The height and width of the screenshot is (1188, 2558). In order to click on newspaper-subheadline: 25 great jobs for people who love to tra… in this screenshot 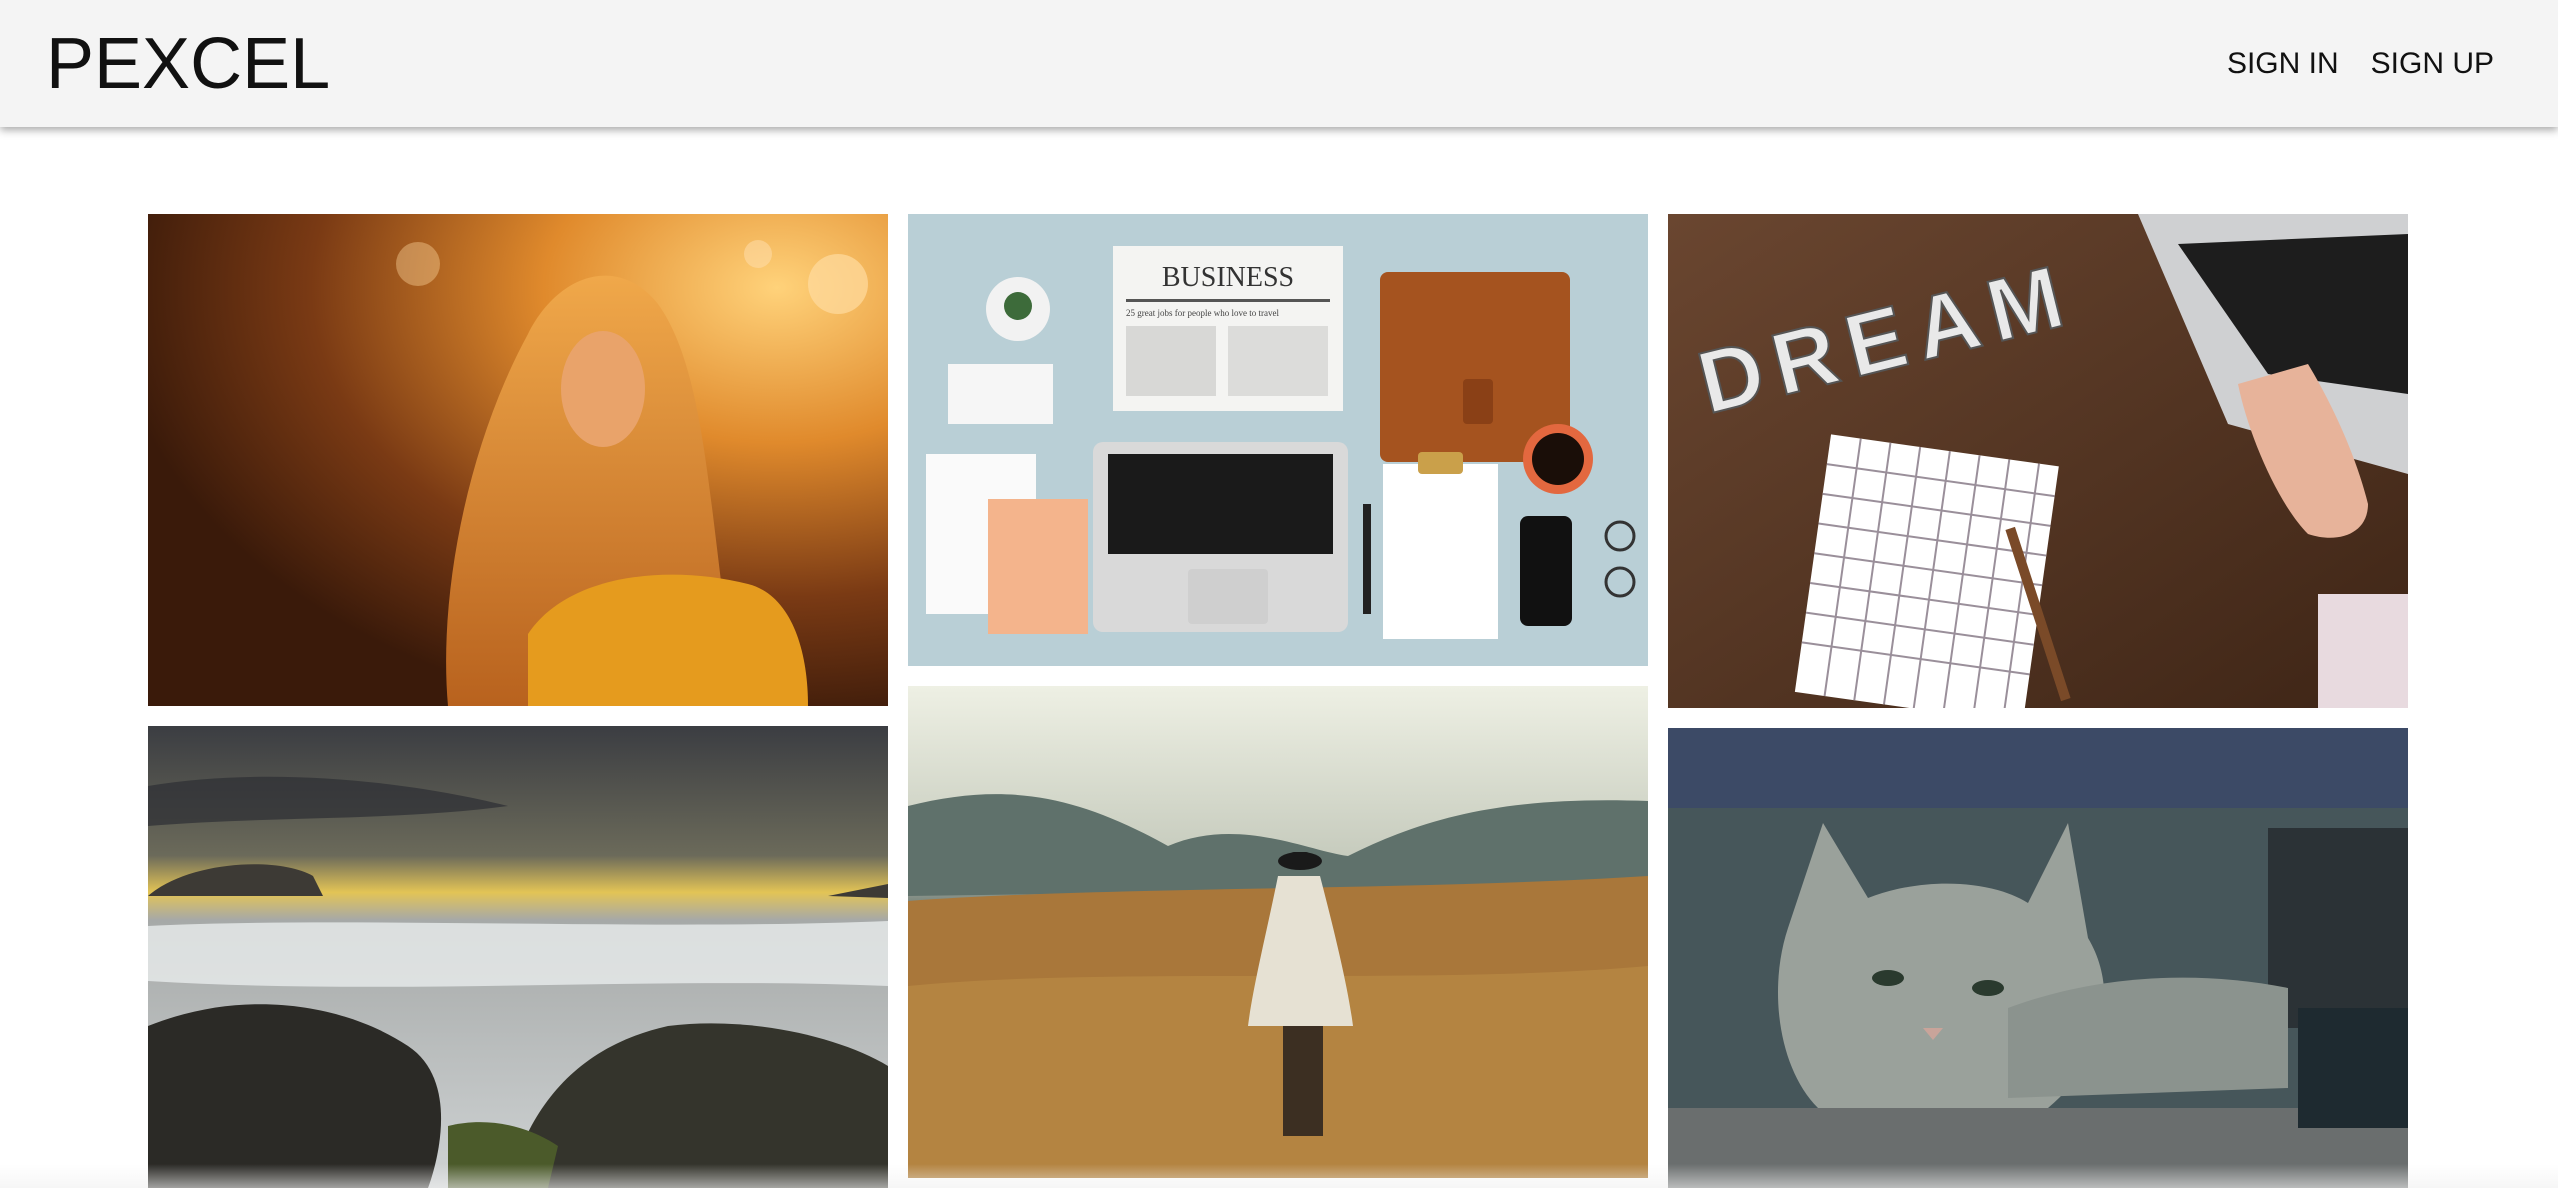, I will do `click(1202, 313)`.